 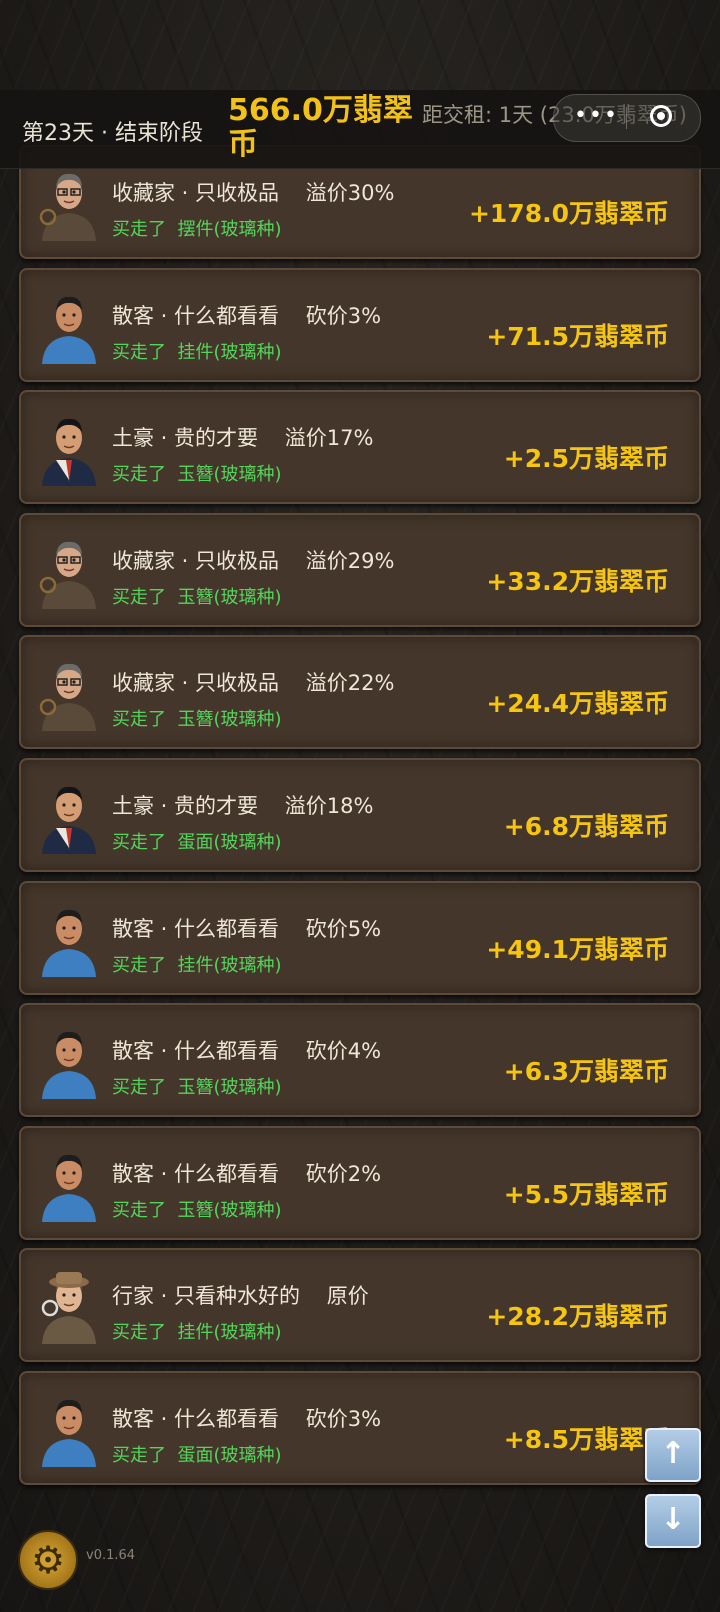 What do you see at coordinates (329, 438) in the screenshot?
I see `price-adjustment: 溢价17%` at bounding box center [329, 438].